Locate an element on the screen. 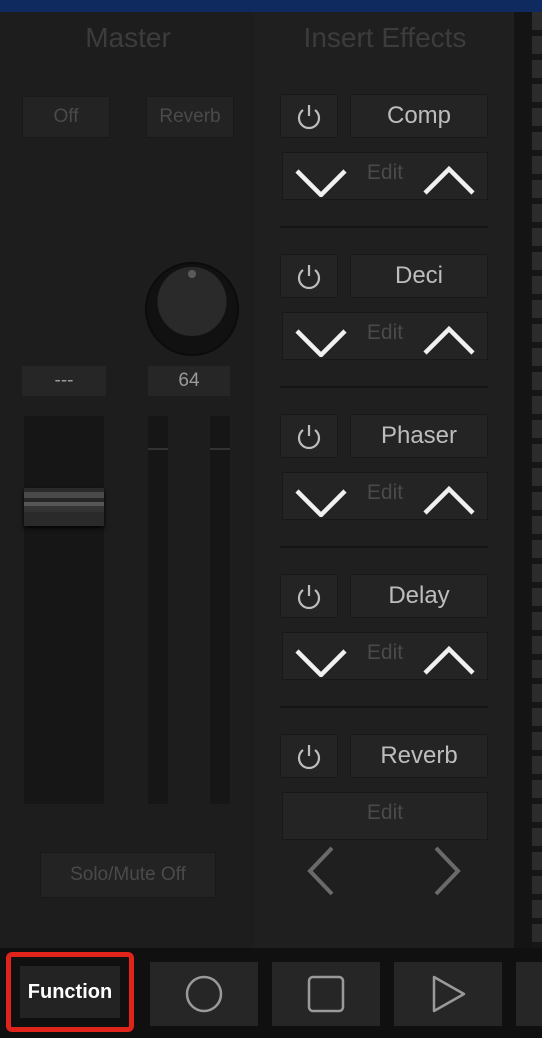 The image size is (542, 1038). transport-overflow-button is located at coordinates (529, 994).